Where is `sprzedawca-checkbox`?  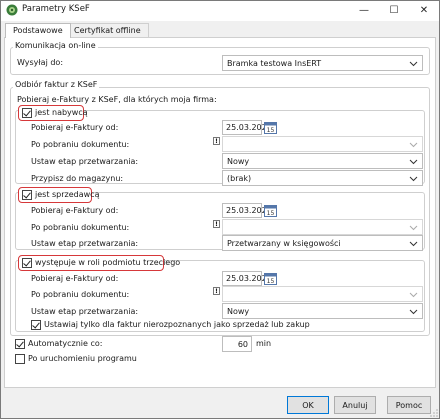
sprzedawca-checkbox is located at coordinates (27, 195).